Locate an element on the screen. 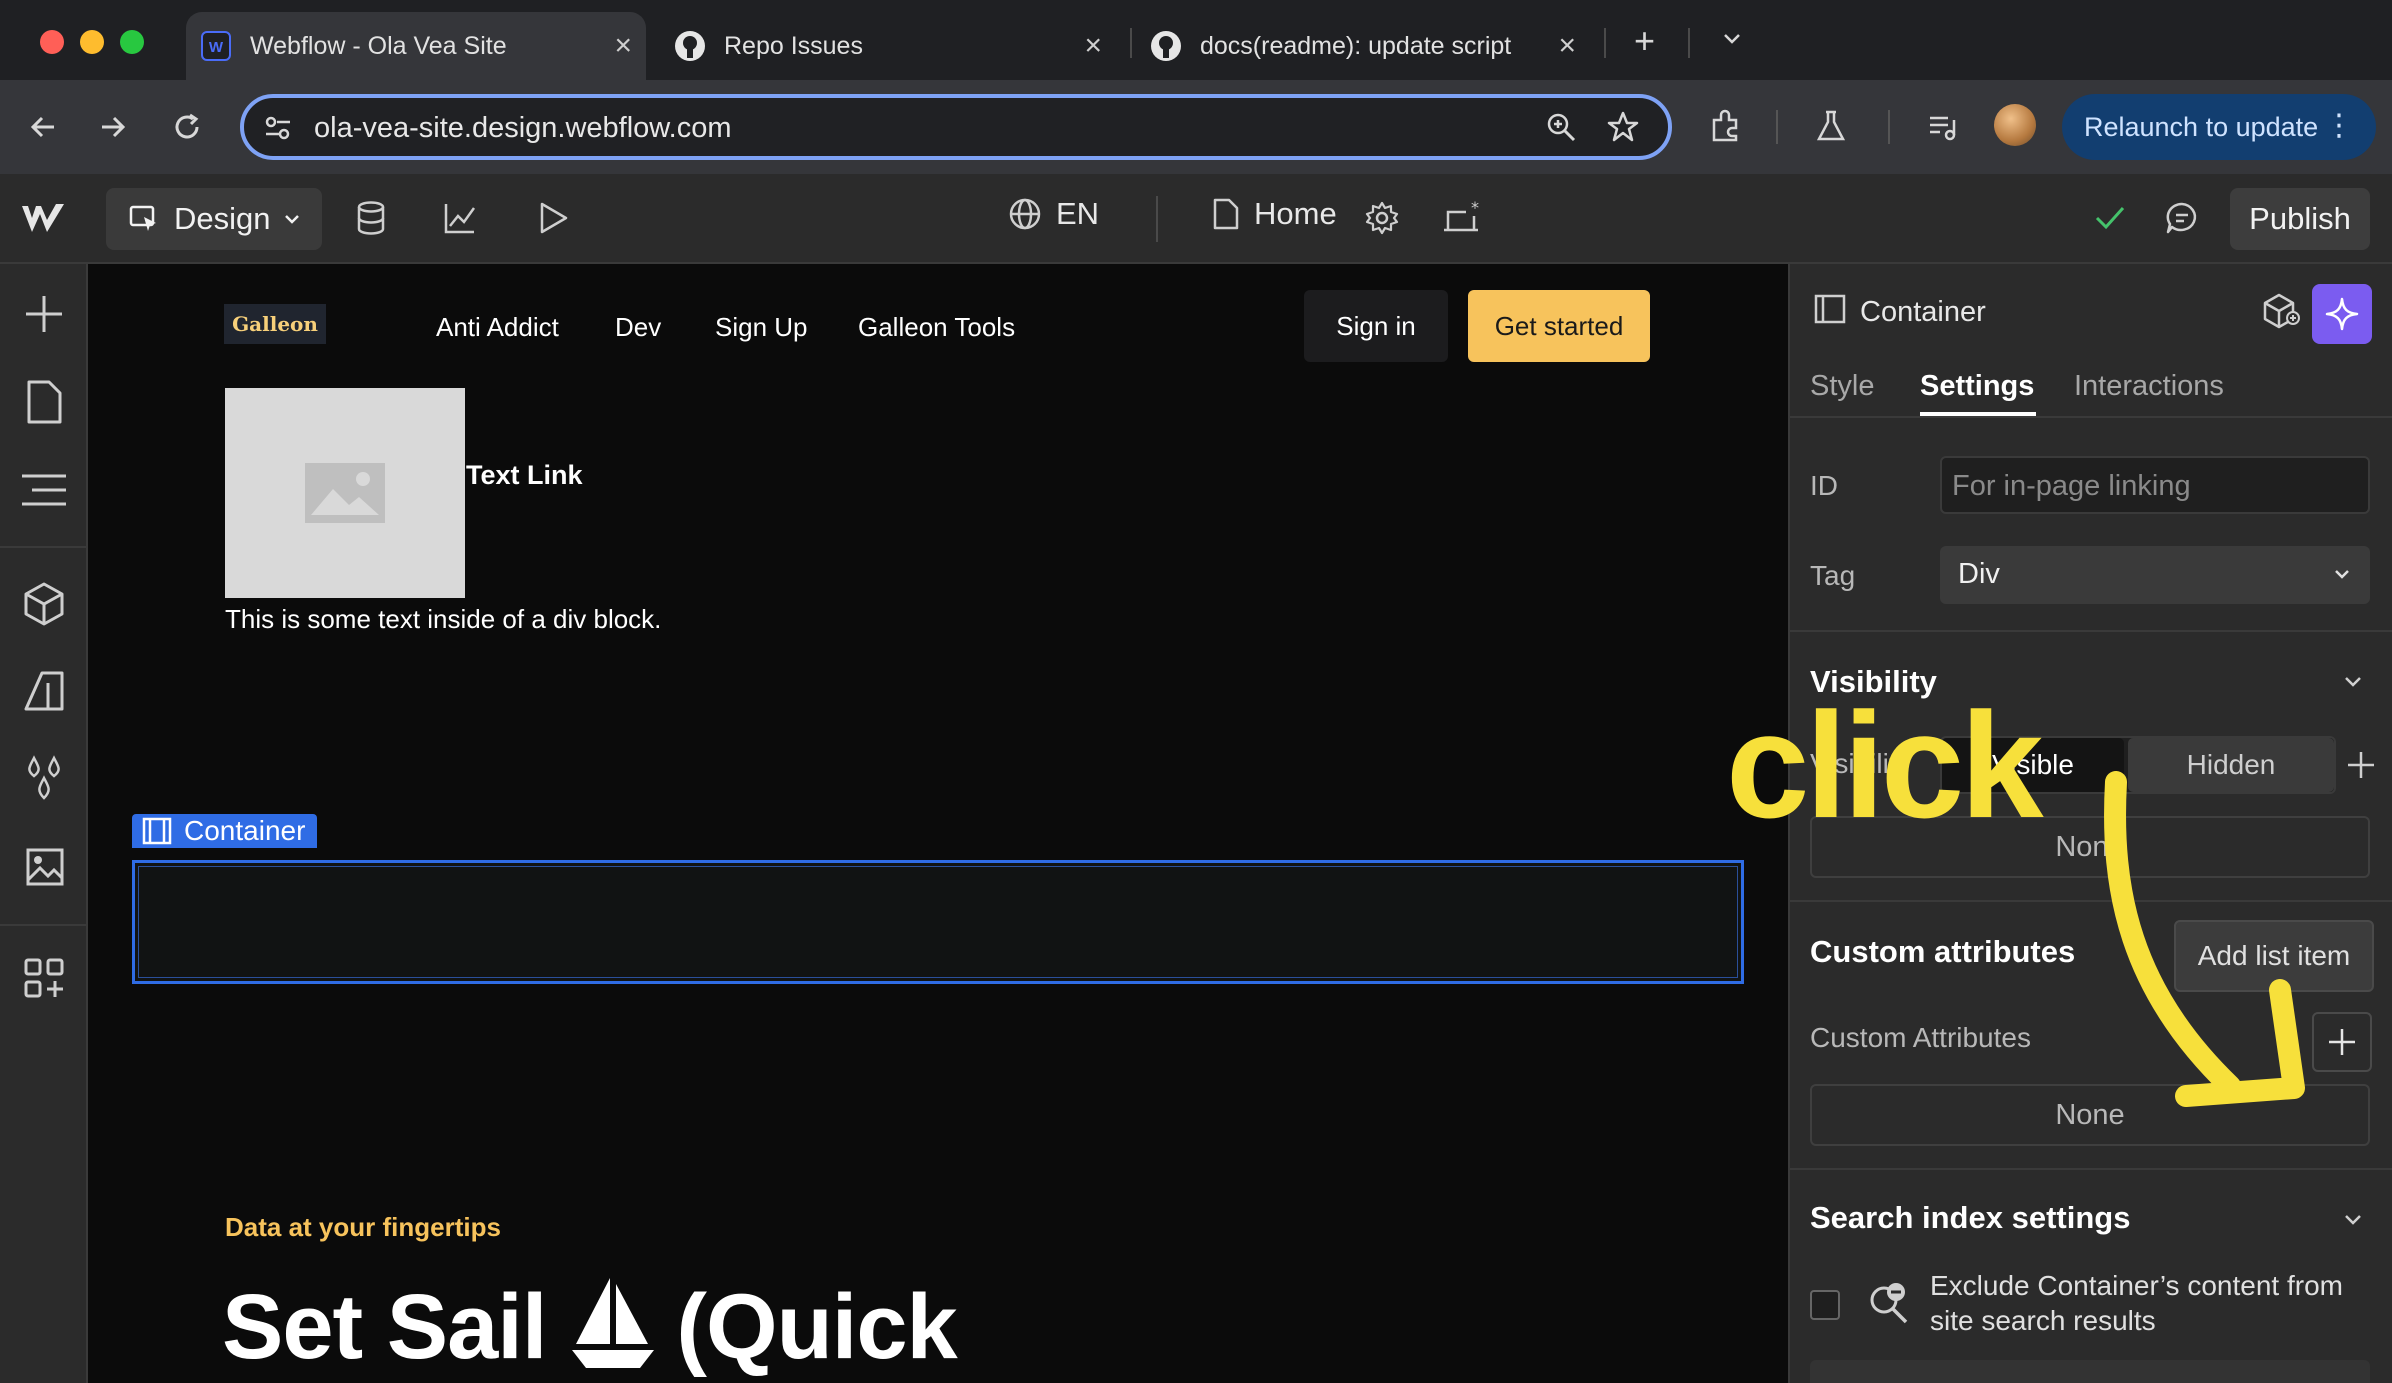 This screenshot has height=1383, width=2392. ai-assistant-button is located at coordinates (2342, 314).